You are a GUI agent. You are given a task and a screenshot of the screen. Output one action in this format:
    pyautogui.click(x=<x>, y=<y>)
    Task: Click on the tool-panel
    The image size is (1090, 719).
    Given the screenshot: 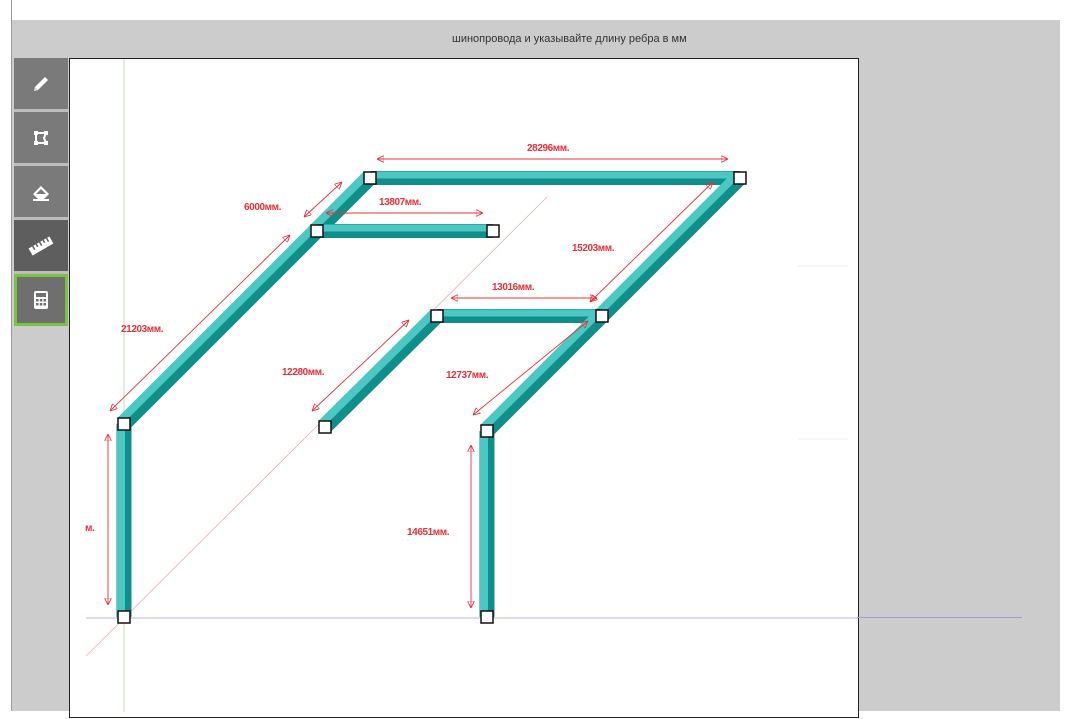 What is the action you would take?
    pyautogui.click(x=41, y=192)
    